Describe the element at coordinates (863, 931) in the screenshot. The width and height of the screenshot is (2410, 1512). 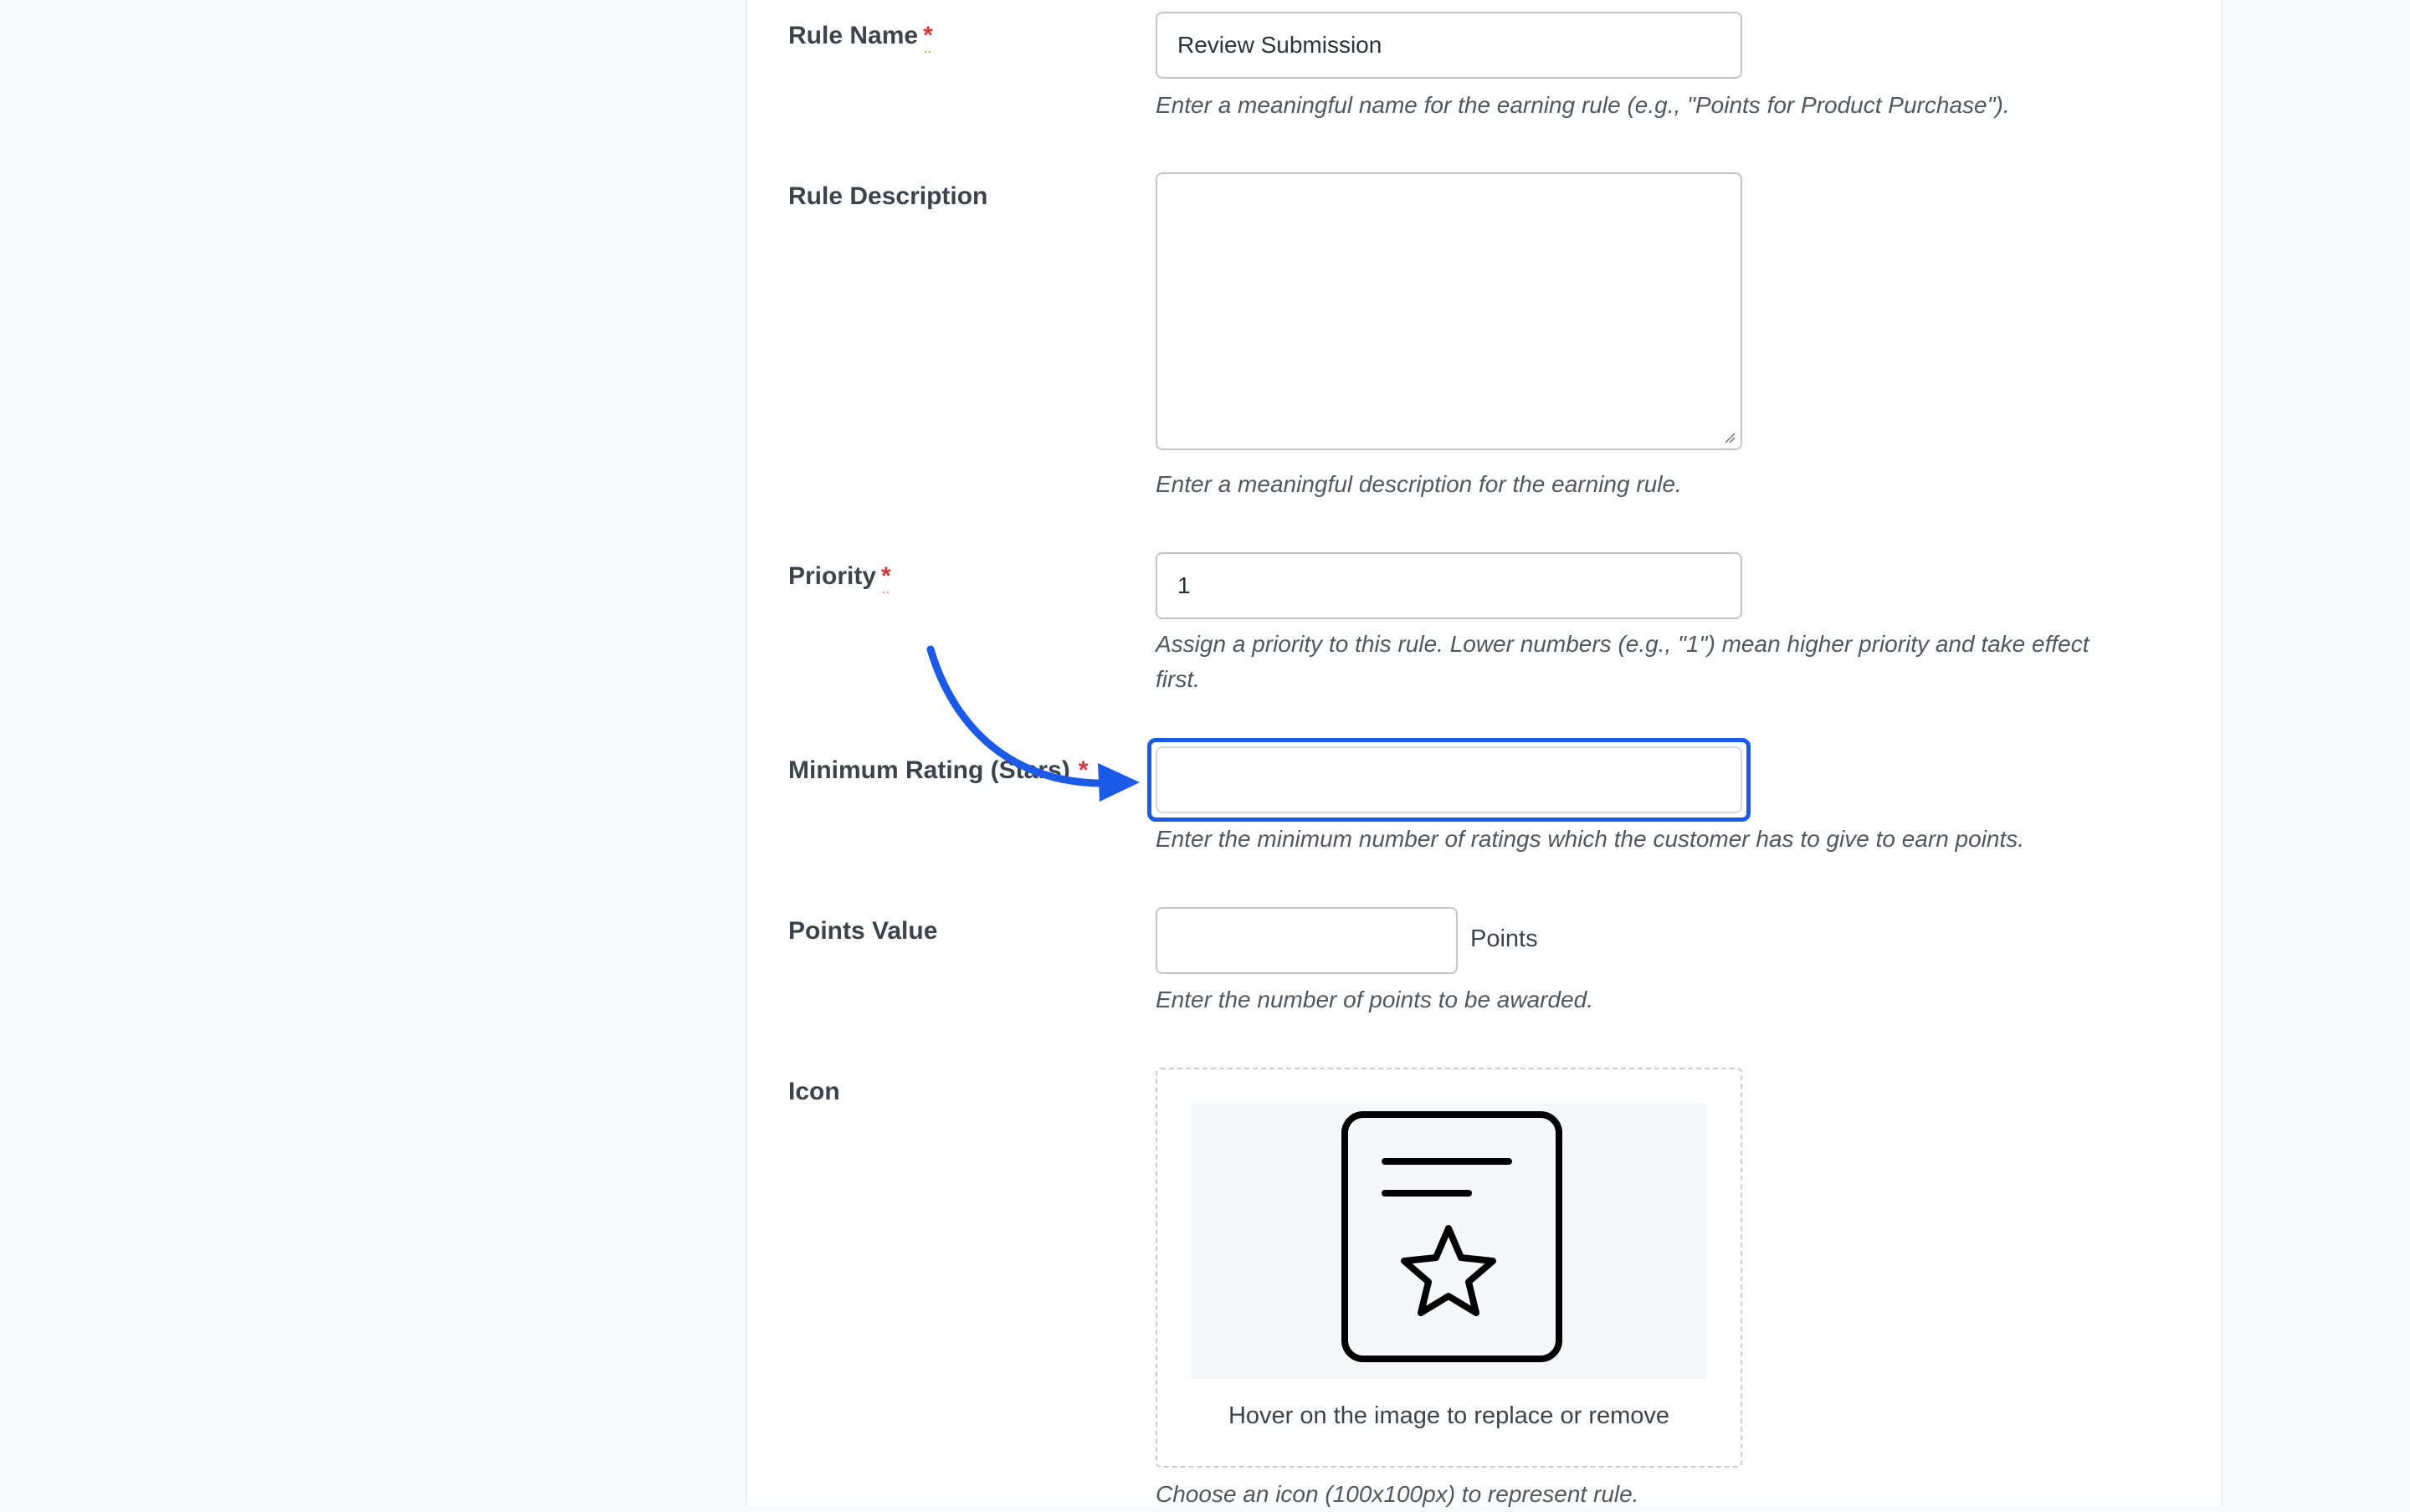
I see `points-value-label: Points Value` at that location.